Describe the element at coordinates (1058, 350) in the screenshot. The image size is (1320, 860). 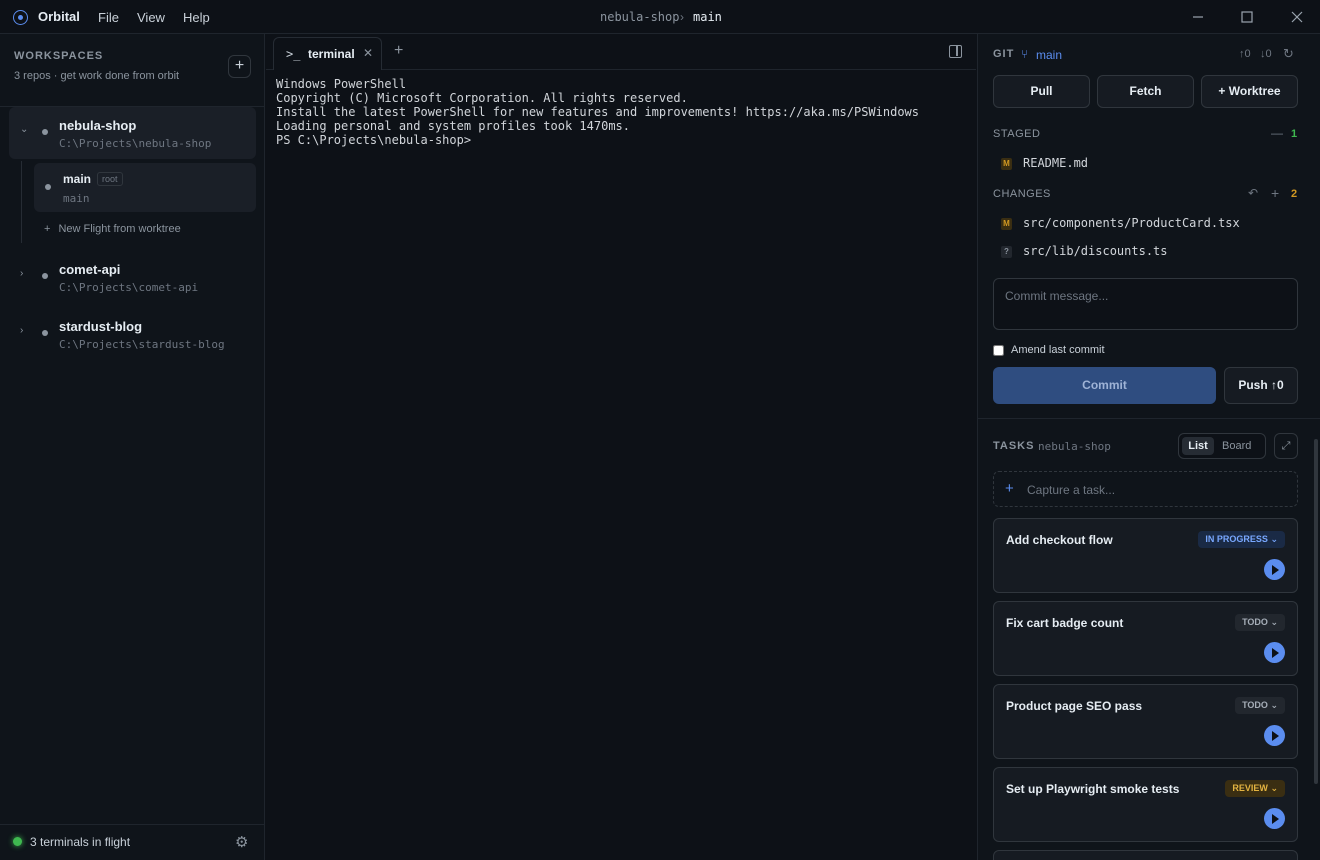
I see `amend-label: Amend last commit` at that location.